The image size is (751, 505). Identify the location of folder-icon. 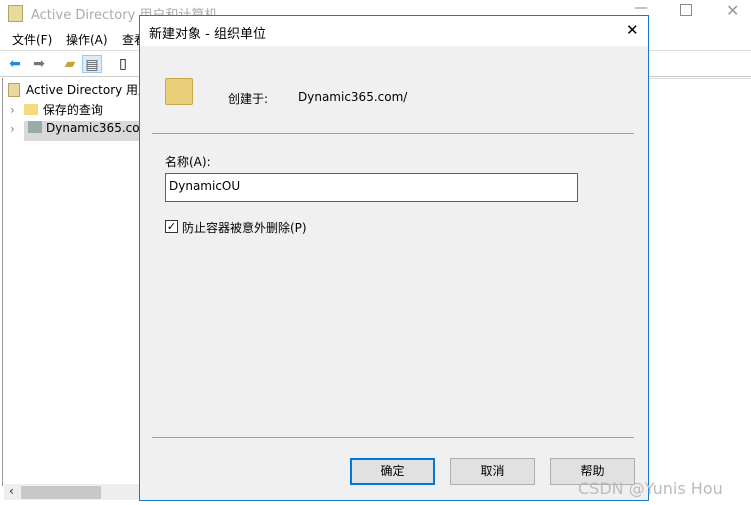
(30, 109).